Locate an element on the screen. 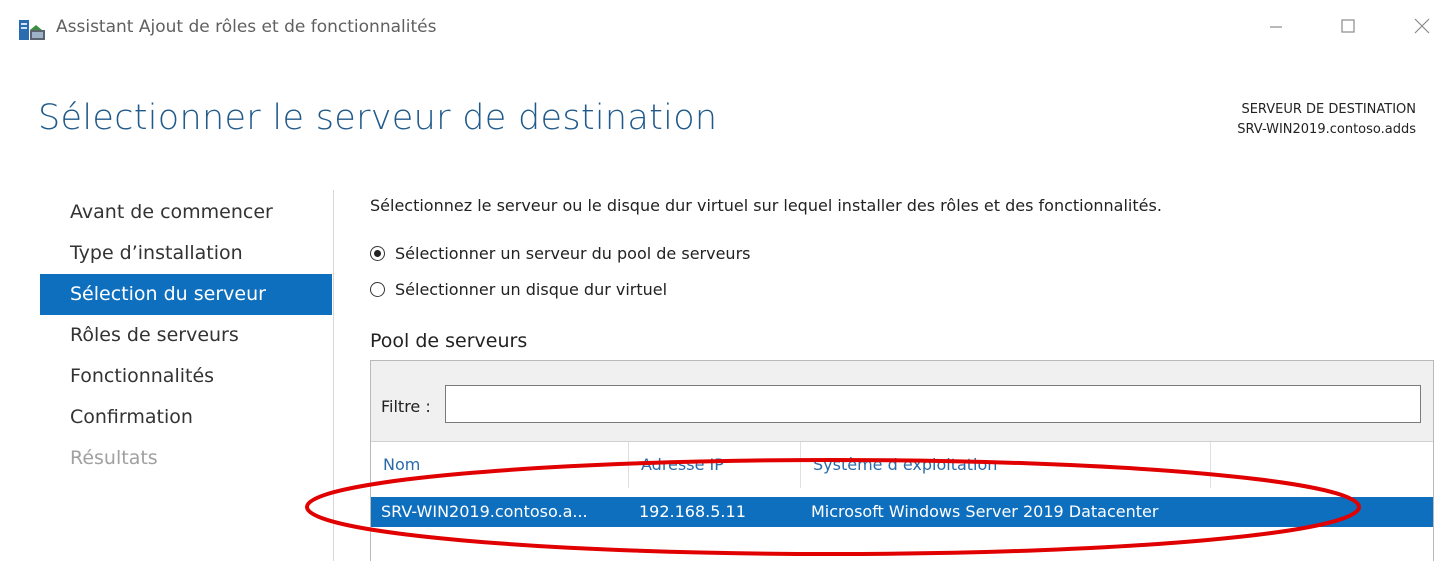  destination-value: SRV-WIN2019.contoso.adds is located at coordinates (1326, 129).